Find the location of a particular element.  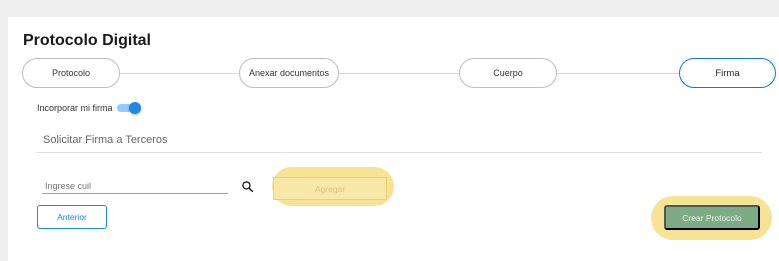

search-icon is located at coordinates (247, 186).